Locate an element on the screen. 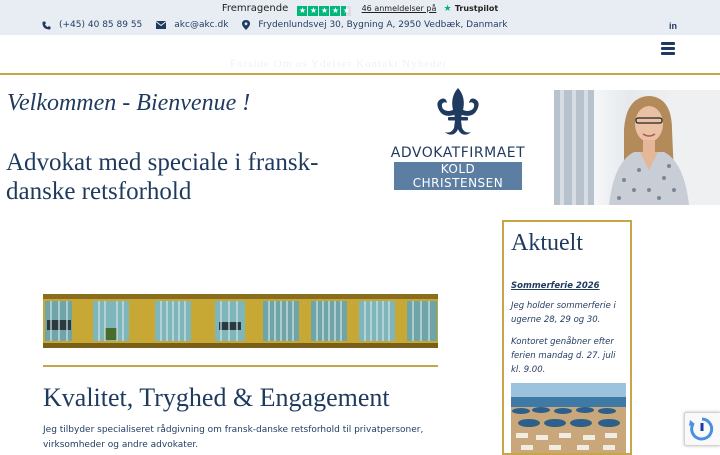  news-link: Sommerferie 2026 is located at coordinates (570, 286).